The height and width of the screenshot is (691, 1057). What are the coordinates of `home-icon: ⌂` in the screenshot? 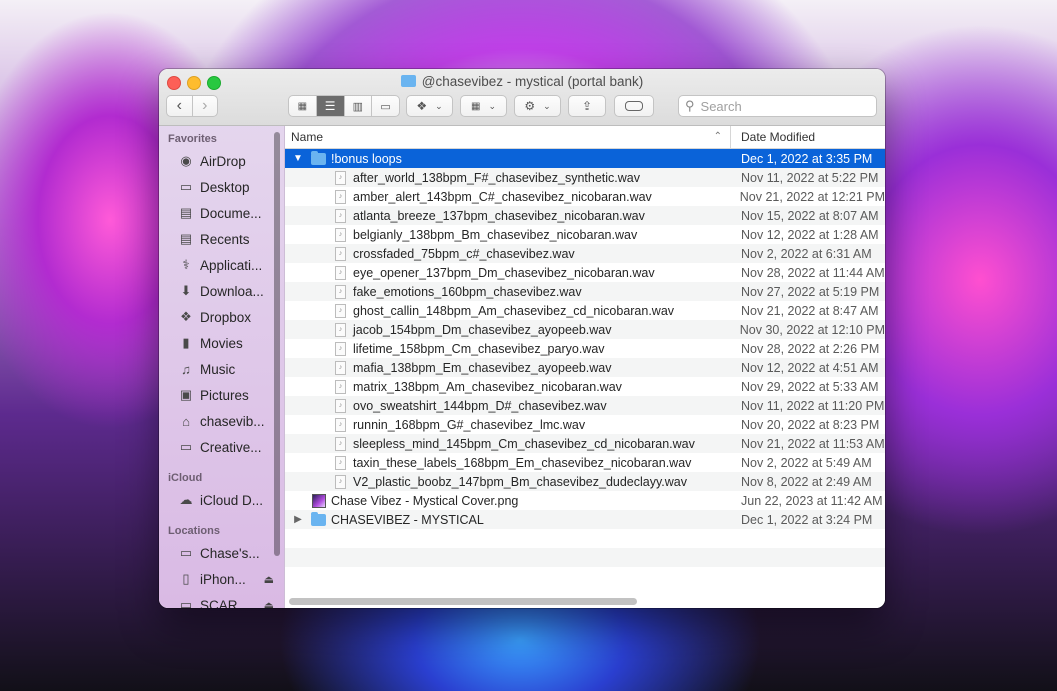 It's located at (186, 421).